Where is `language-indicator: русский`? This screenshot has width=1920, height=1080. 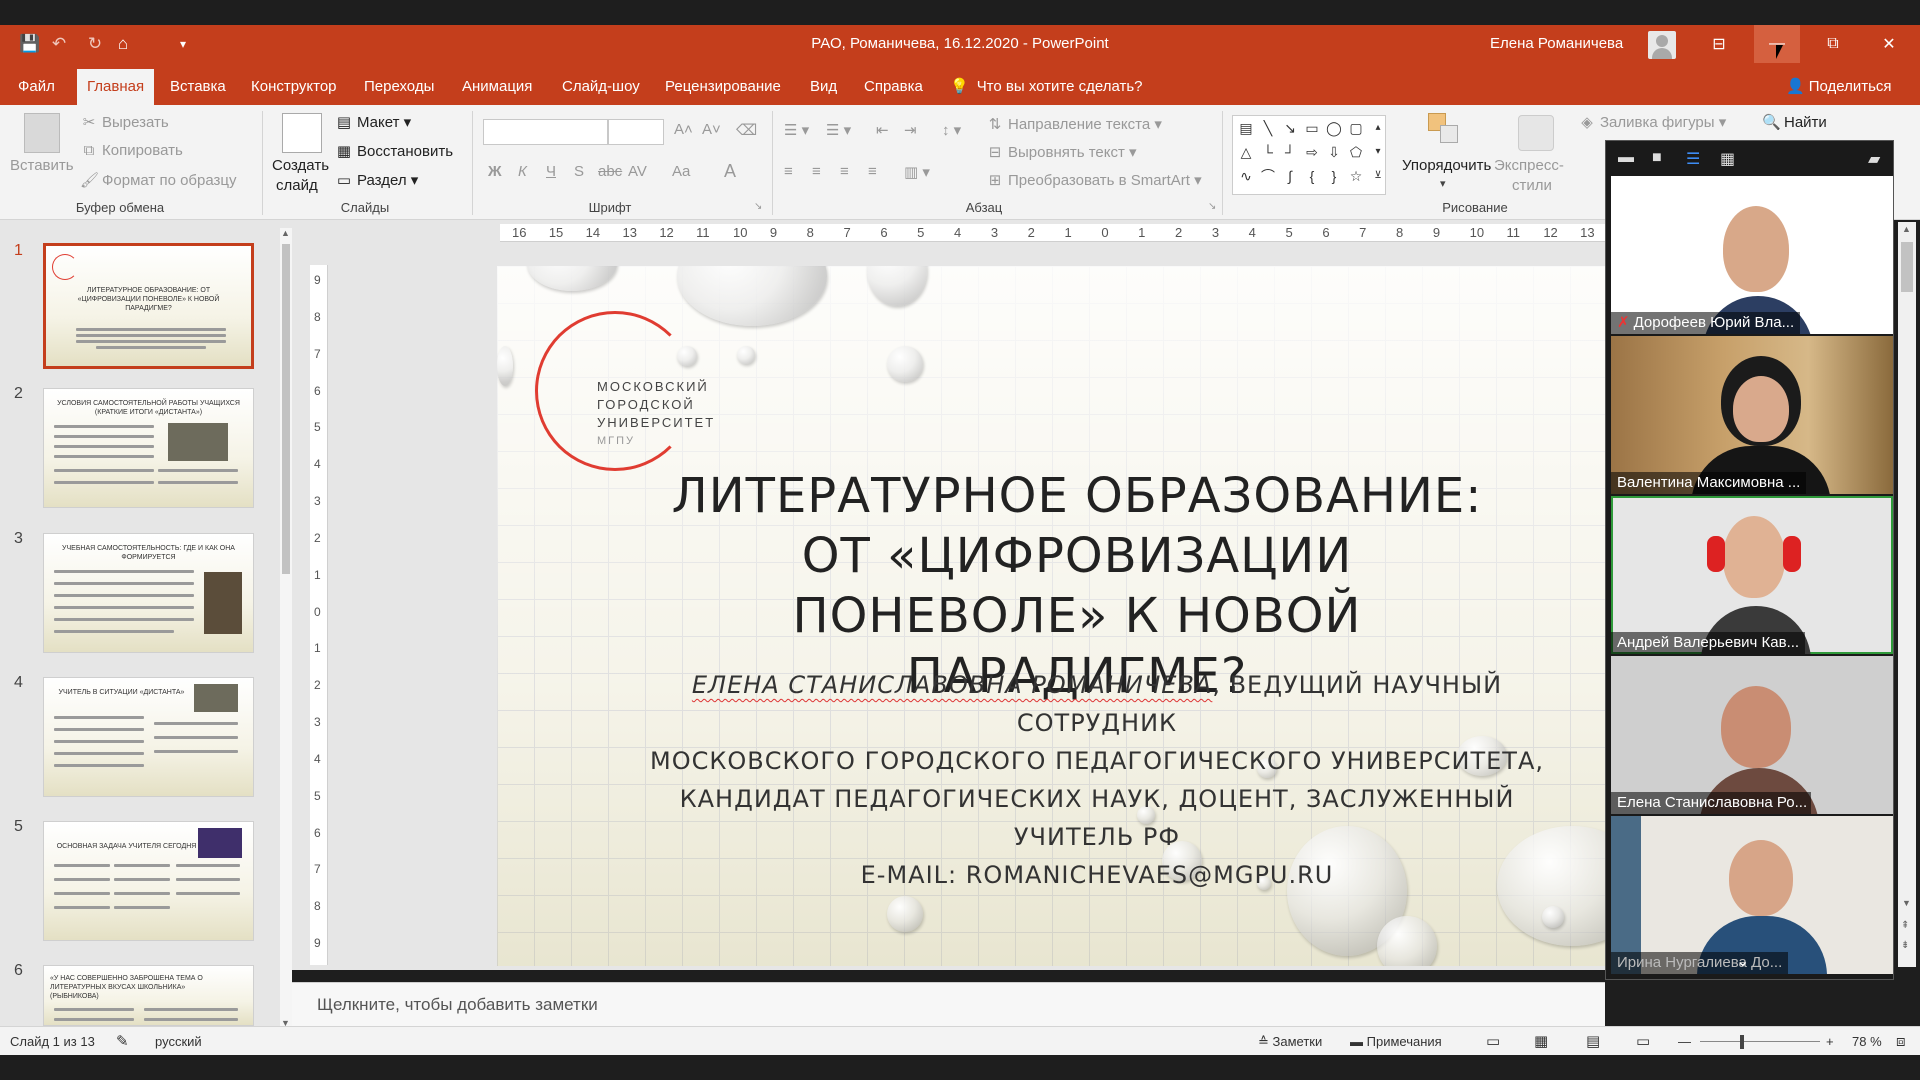
language-indicator: русский is located at coordinates (178, 1041).